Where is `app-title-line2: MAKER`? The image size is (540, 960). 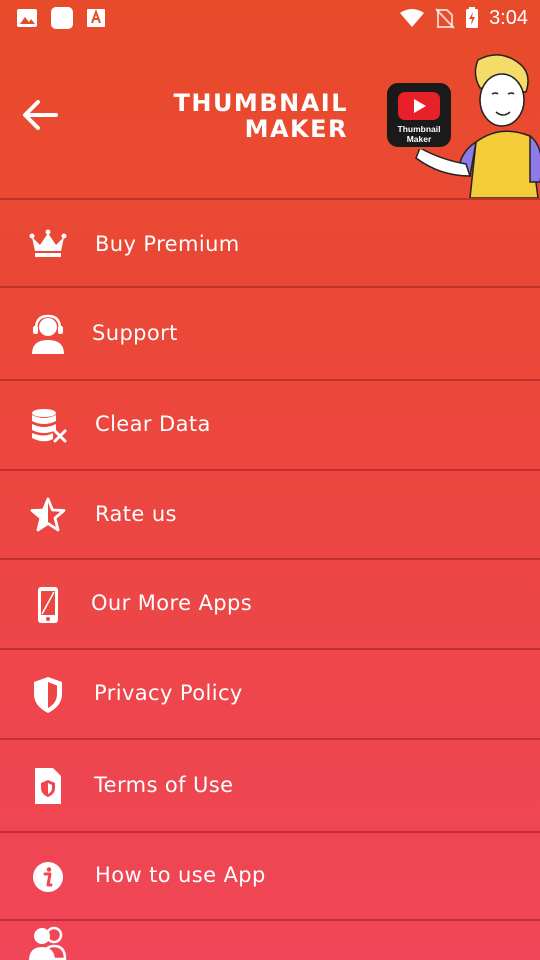
app-title-line2: MAKER is located at coordinates (296, 129).